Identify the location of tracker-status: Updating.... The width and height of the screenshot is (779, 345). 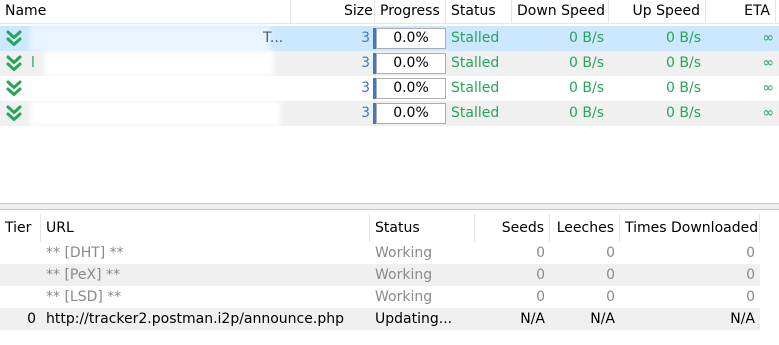
(414, 319).